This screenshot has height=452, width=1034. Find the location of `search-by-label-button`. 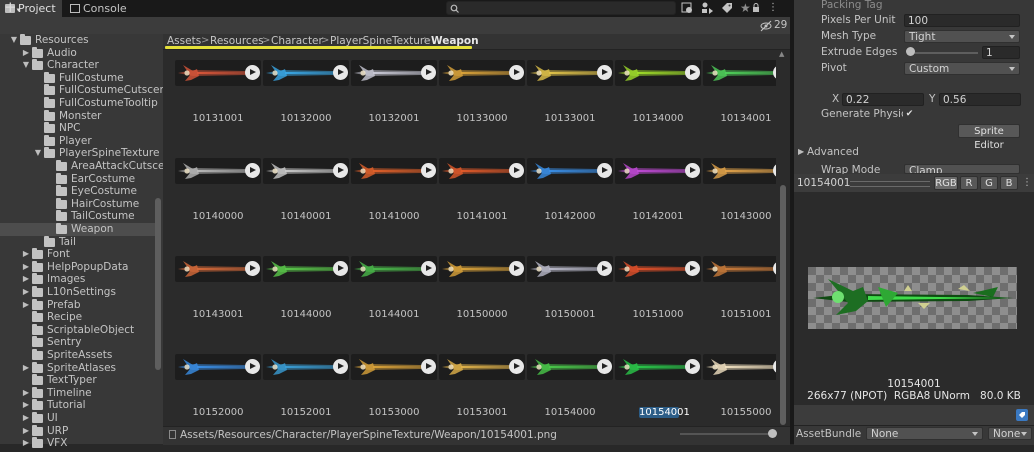

search-by-label-button is located at coordinates (708, 8).